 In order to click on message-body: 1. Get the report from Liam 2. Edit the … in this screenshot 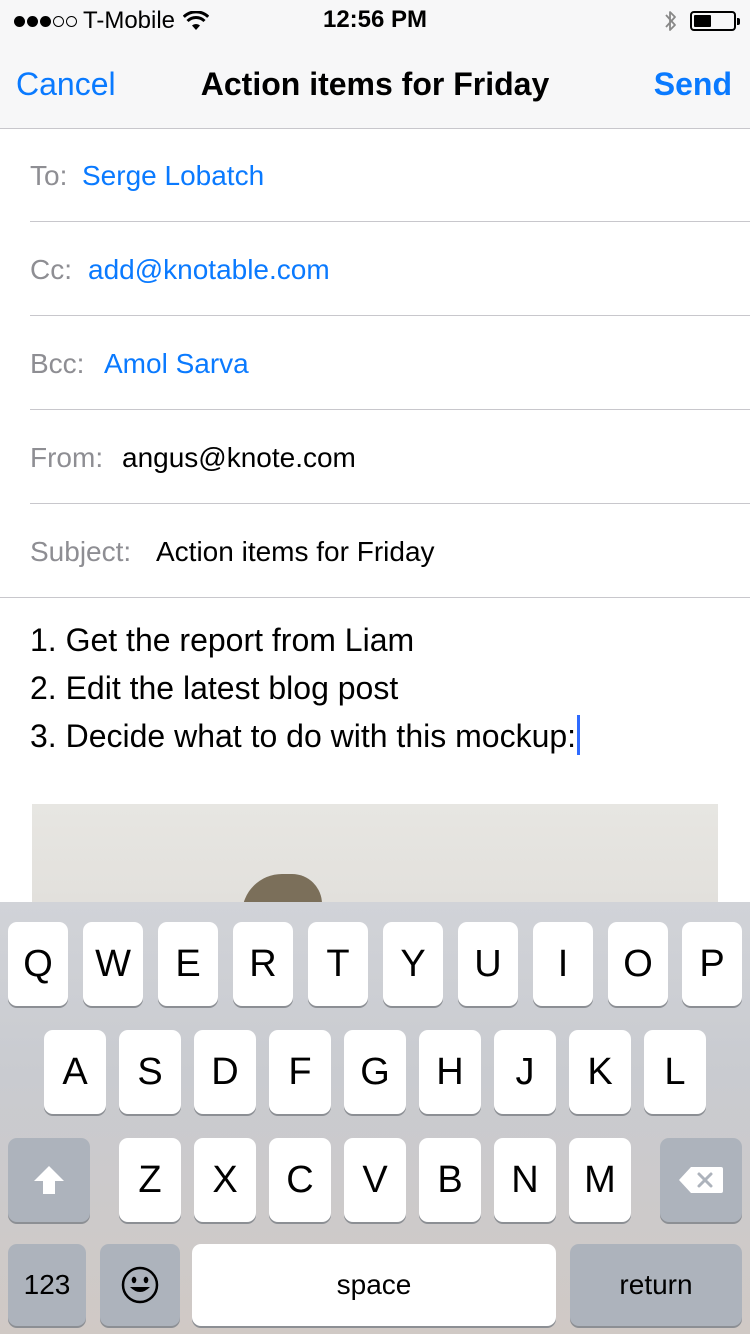, I will do `click(380, 688)`.